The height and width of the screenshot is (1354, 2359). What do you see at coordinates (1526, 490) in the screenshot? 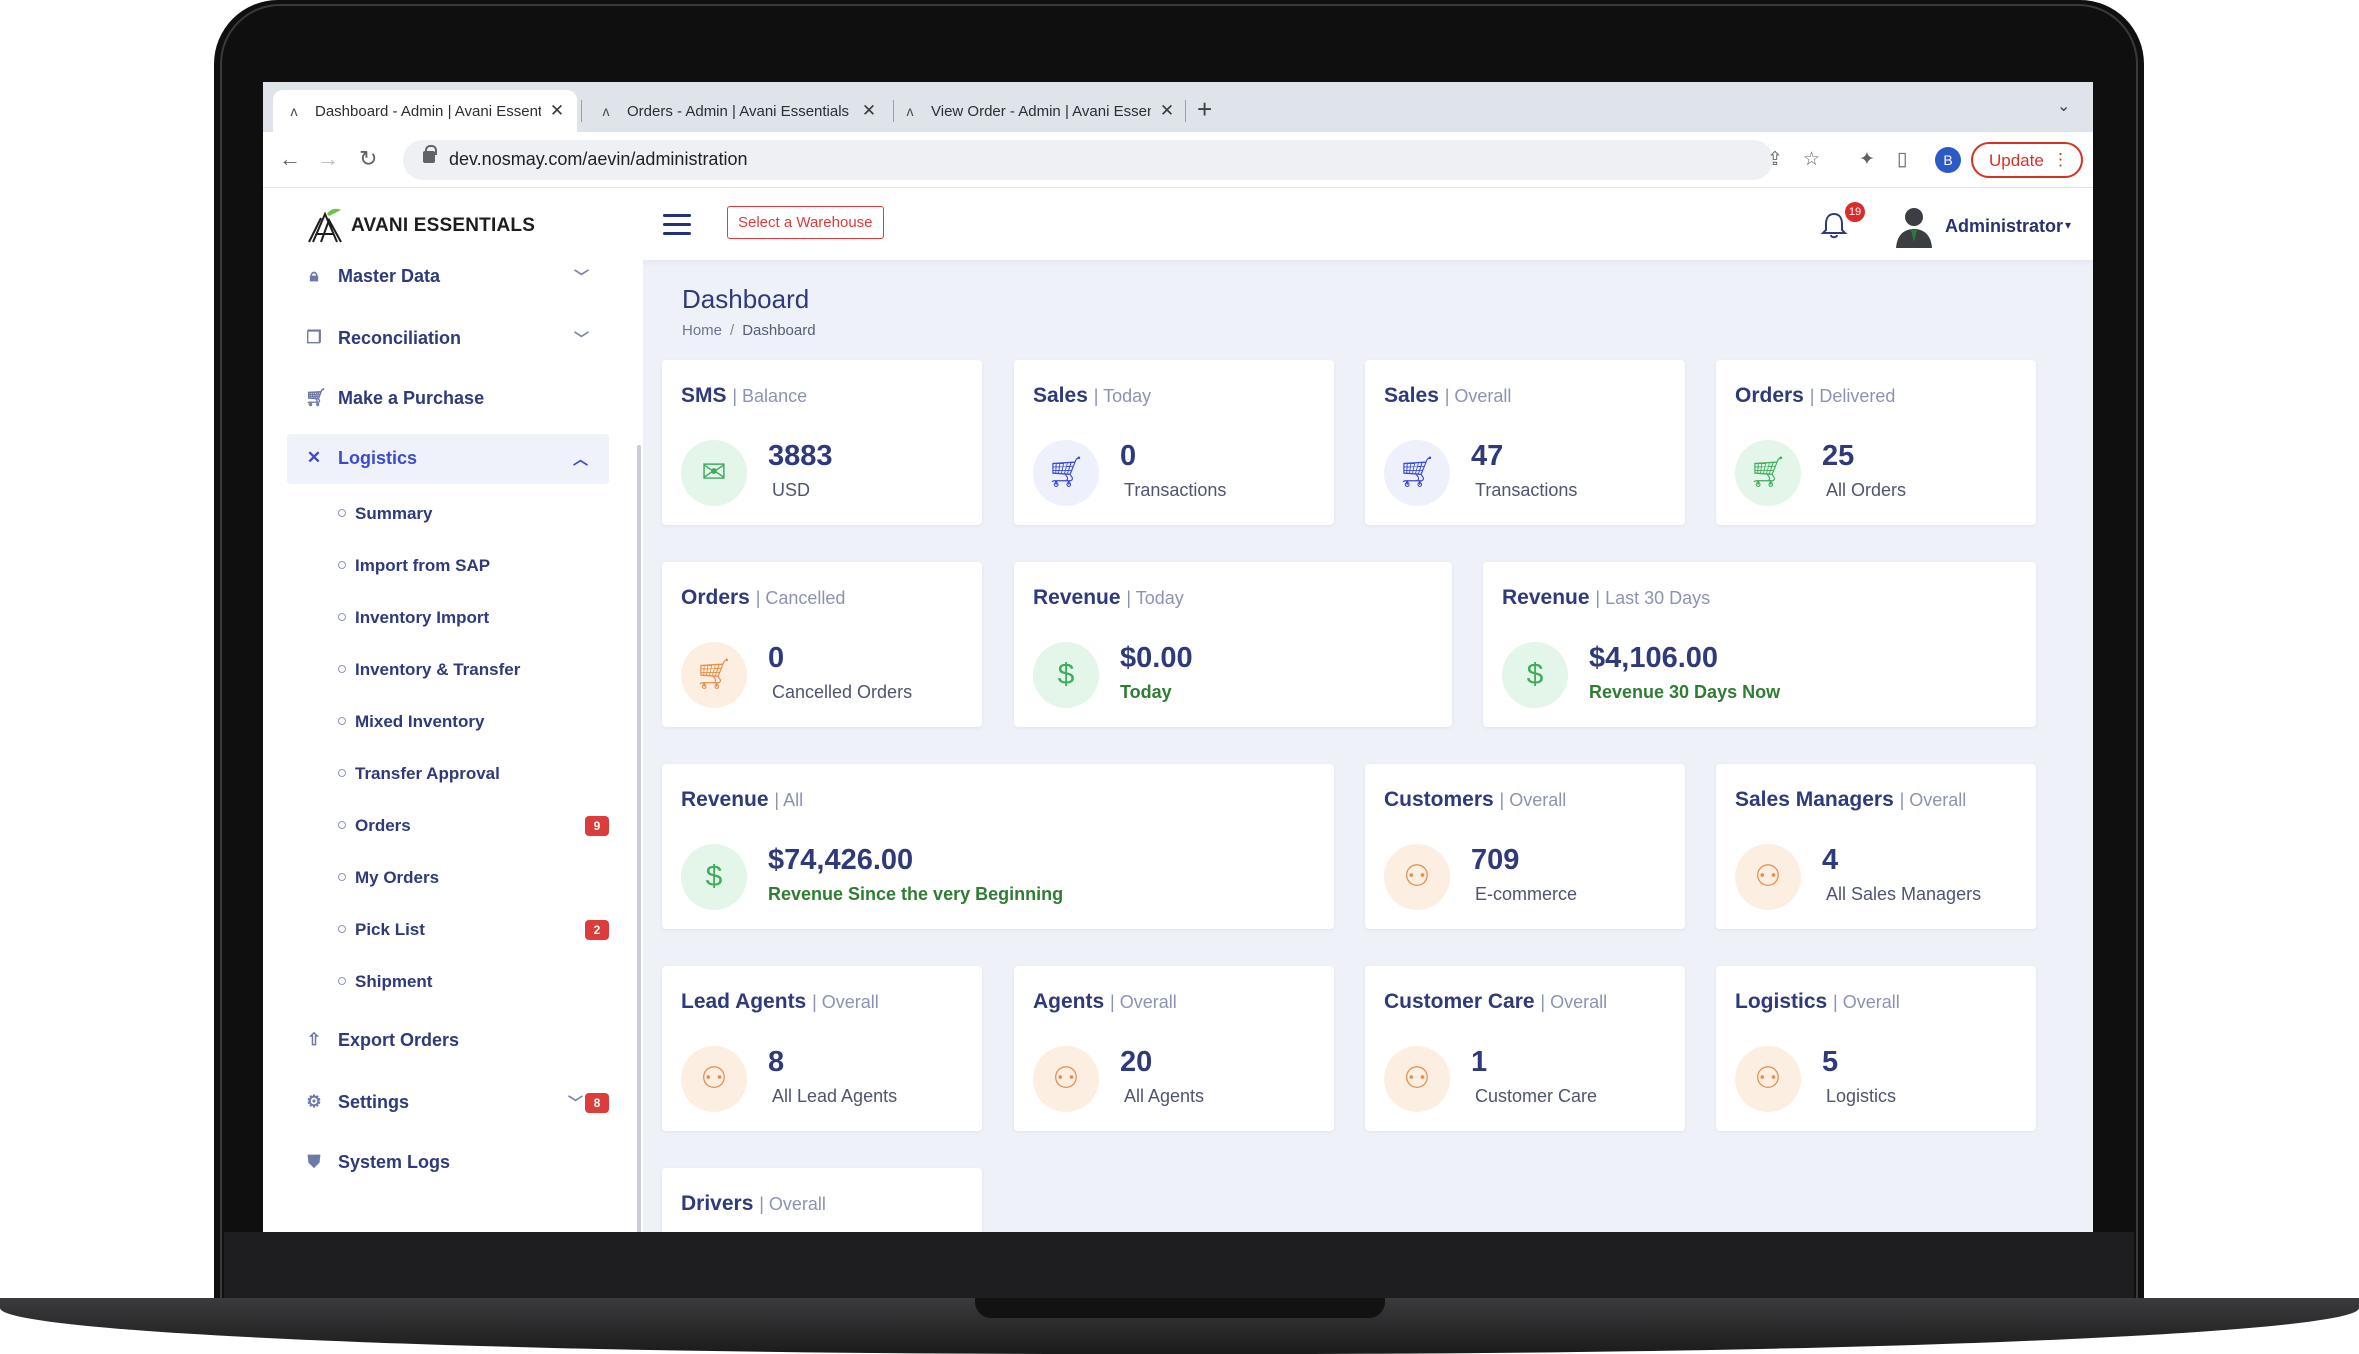
I see `card-label: Transactions` at bounding box center [1526, 490].